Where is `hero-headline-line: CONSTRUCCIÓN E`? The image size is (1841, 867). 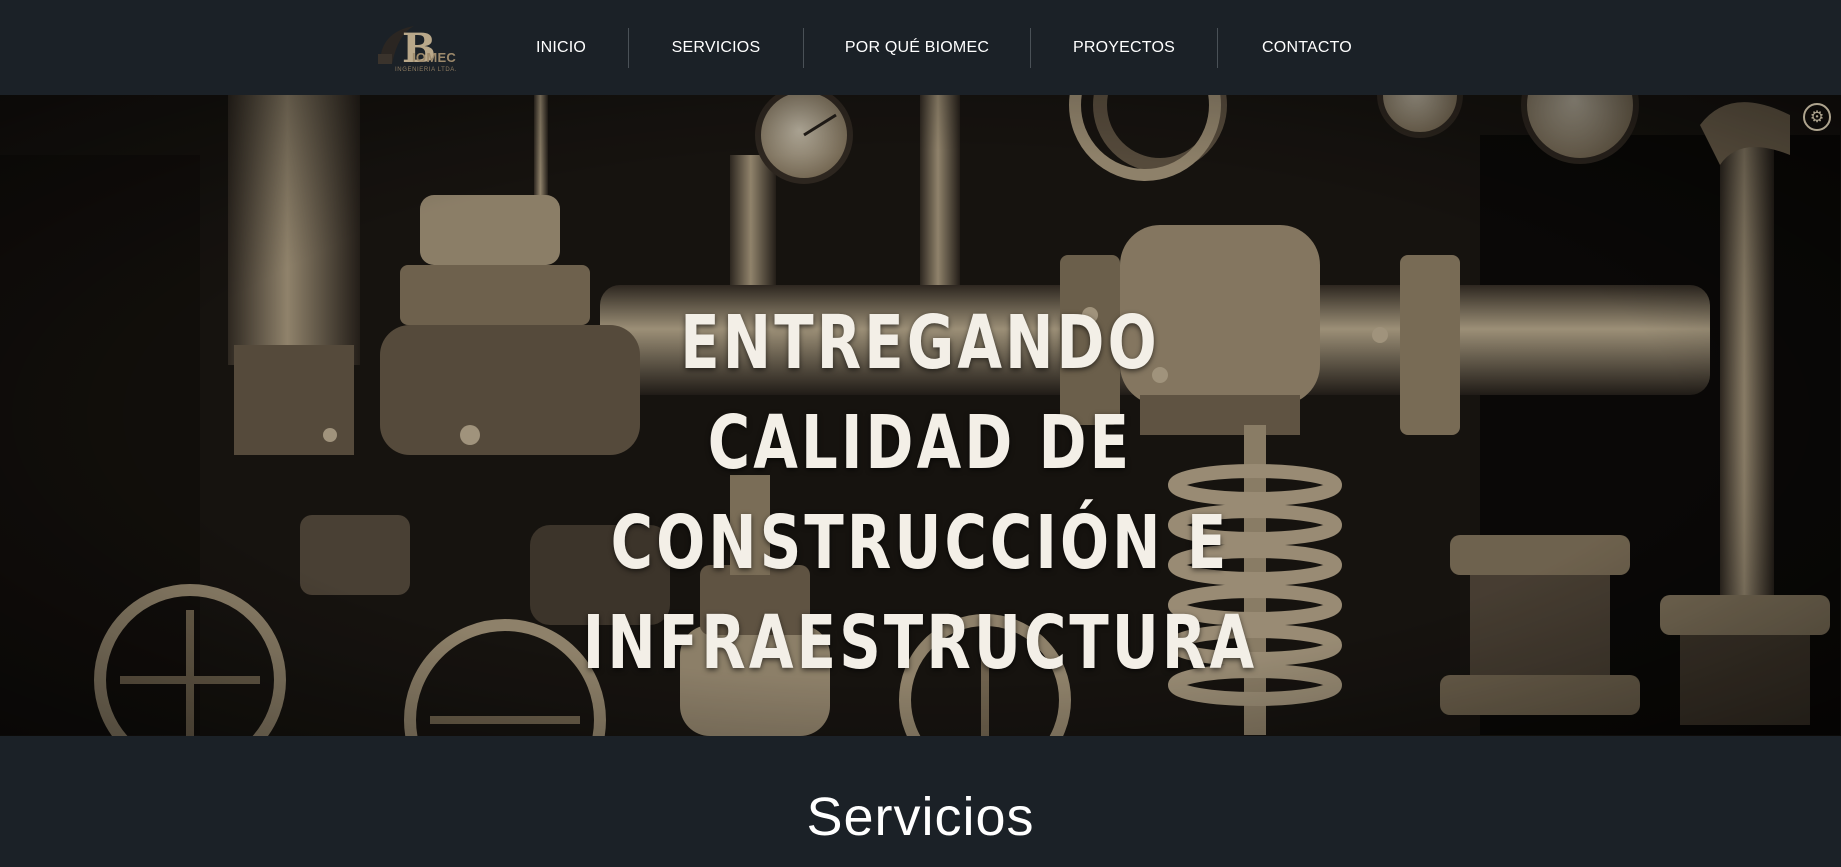 hero-headline-line: CONSTRUCCIÓN E is located at coordinates (920, 543).